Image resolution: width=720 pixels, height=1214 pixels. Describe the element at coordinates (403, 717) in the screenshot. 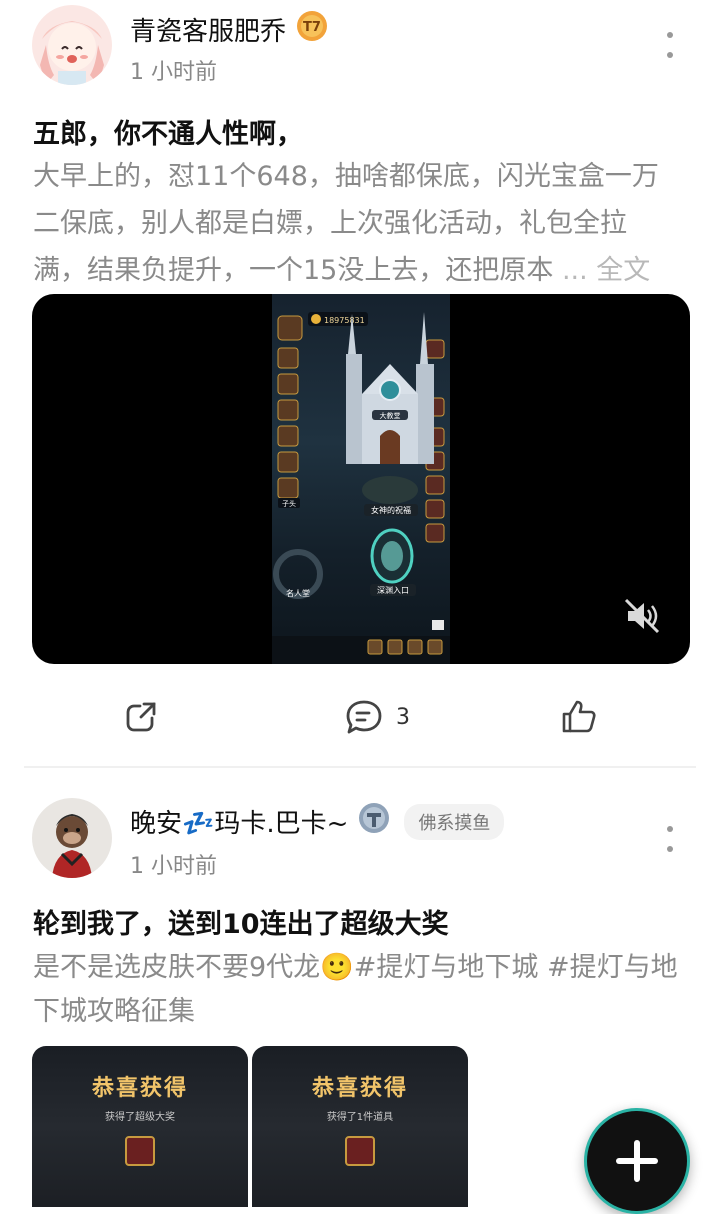

I see `comment-count: 3` at that location.